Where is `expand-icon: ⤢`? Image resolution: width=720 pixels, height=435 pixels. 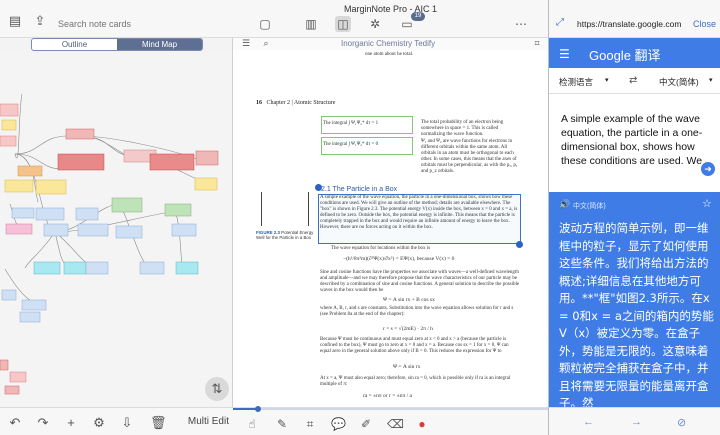 expand-icon: ⤢ is located at coordinates (560, 22).